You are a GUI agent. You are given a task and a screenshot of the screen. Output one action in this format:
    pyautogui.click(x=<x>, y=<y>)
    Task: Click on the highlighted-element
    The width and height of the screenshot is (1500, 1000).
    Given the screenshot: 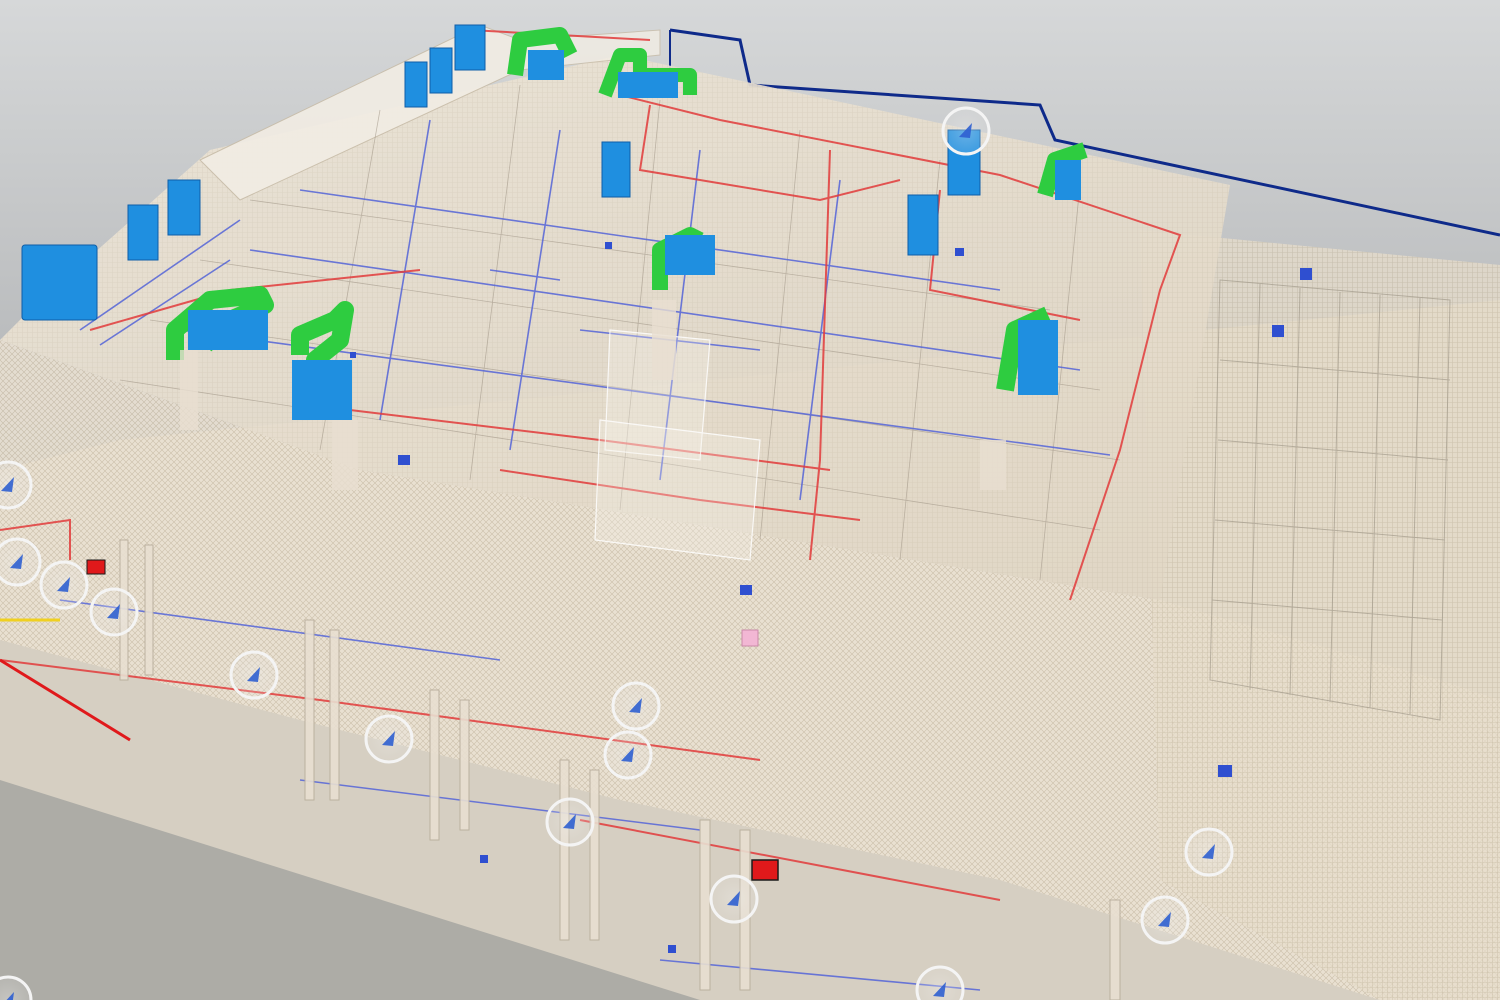 What is the action you would take?
    pyautogui.click(x=750, y=638)
    